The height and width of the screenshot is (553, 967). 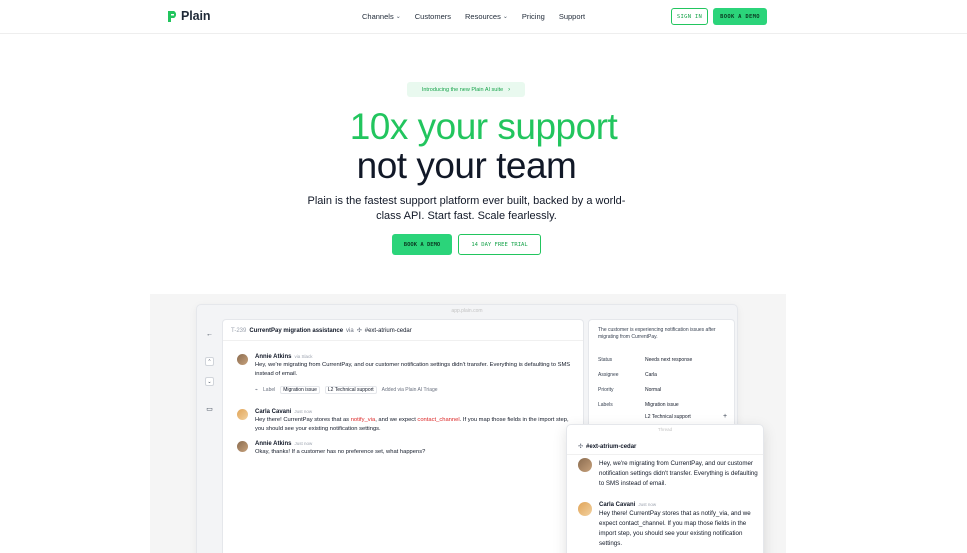 I want to click on thread-via: via, so click(x=350, y=330).